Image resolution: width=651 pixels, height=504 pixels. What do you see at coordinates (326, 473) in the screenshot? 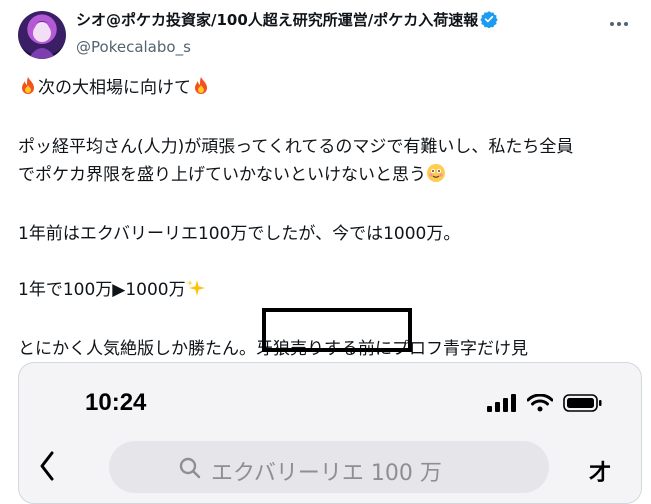
I see `search-query: エクバリーリエ 100 万` at bounding box center [326, 473].